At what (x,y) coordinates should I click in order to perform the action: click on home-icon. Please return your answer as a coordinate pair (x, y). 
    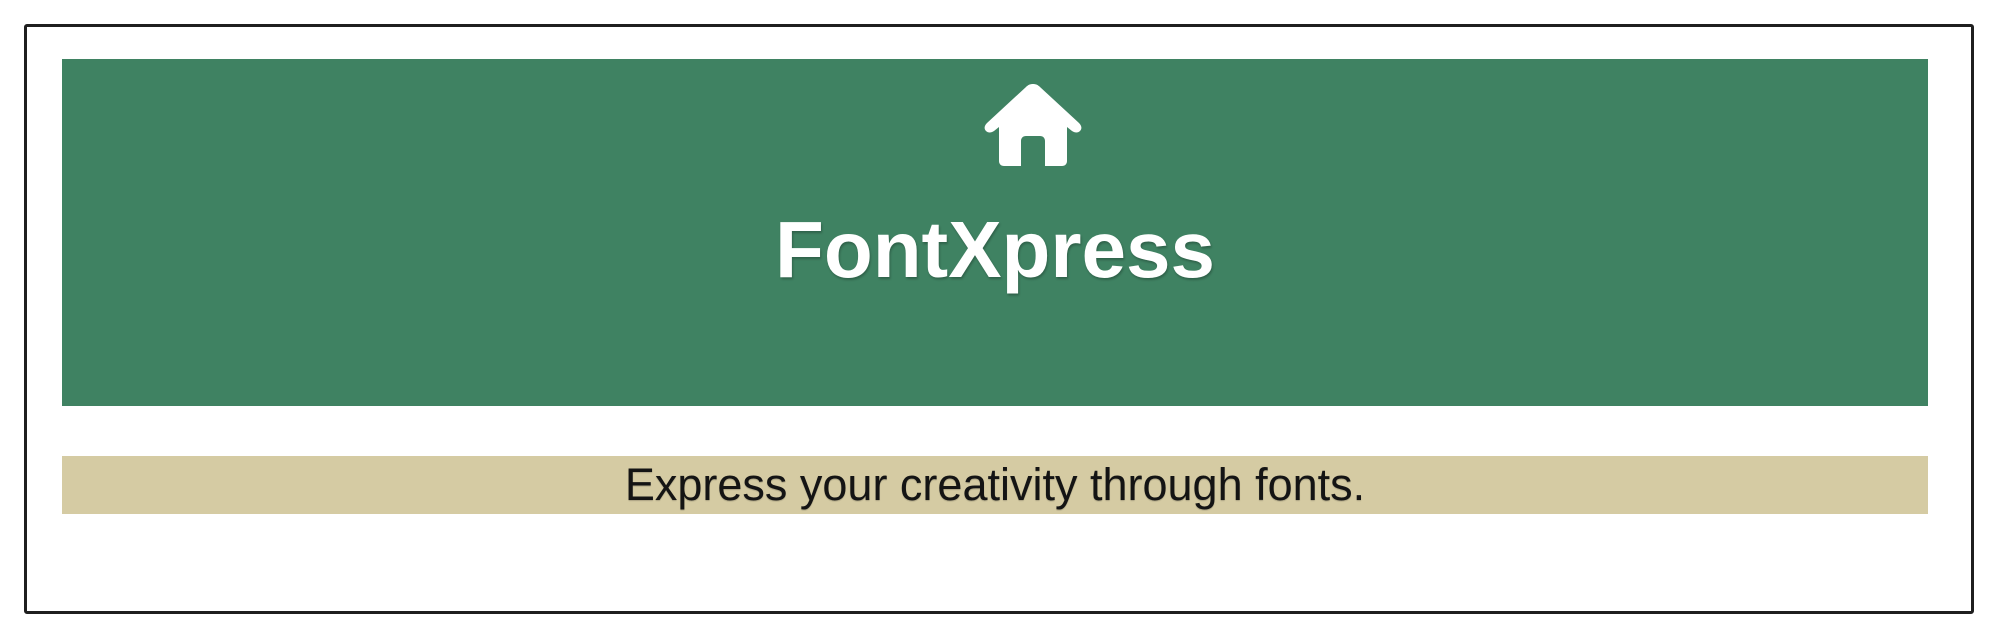
    Looking at the image, I should click on (1033, 124).